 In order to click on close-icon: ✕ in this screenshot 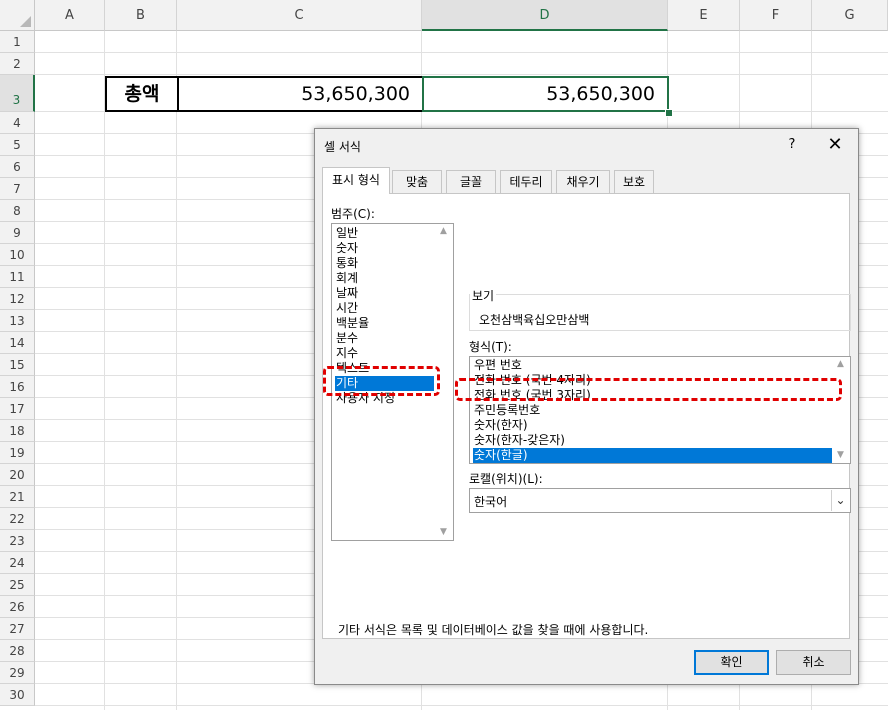, I will do `click(835, 145)`.